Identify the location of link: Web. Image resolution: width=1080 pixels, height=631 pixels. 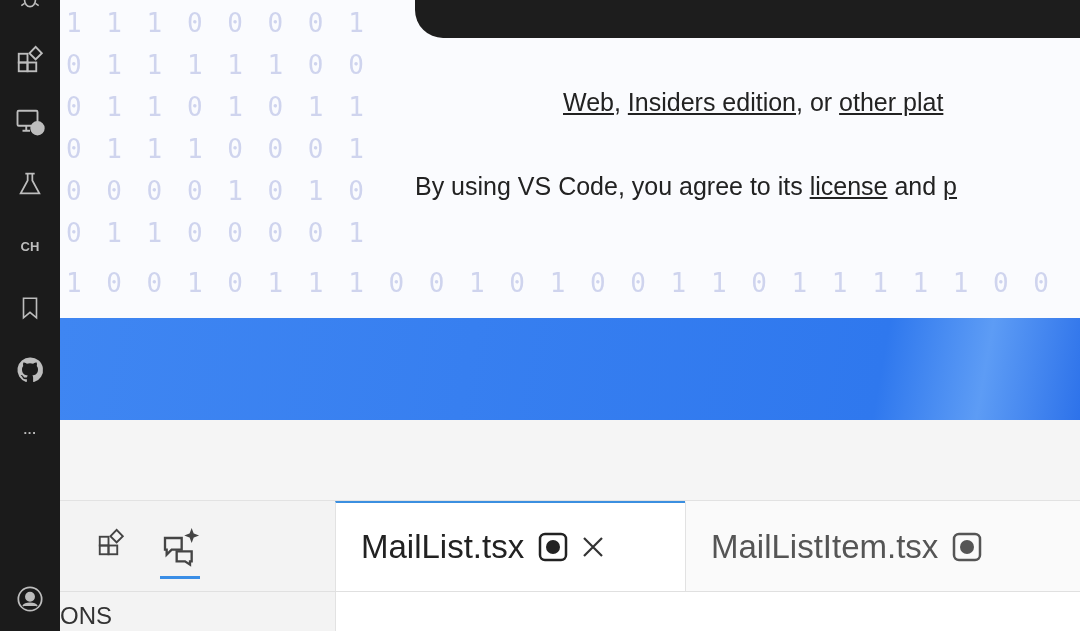
(588, 102).